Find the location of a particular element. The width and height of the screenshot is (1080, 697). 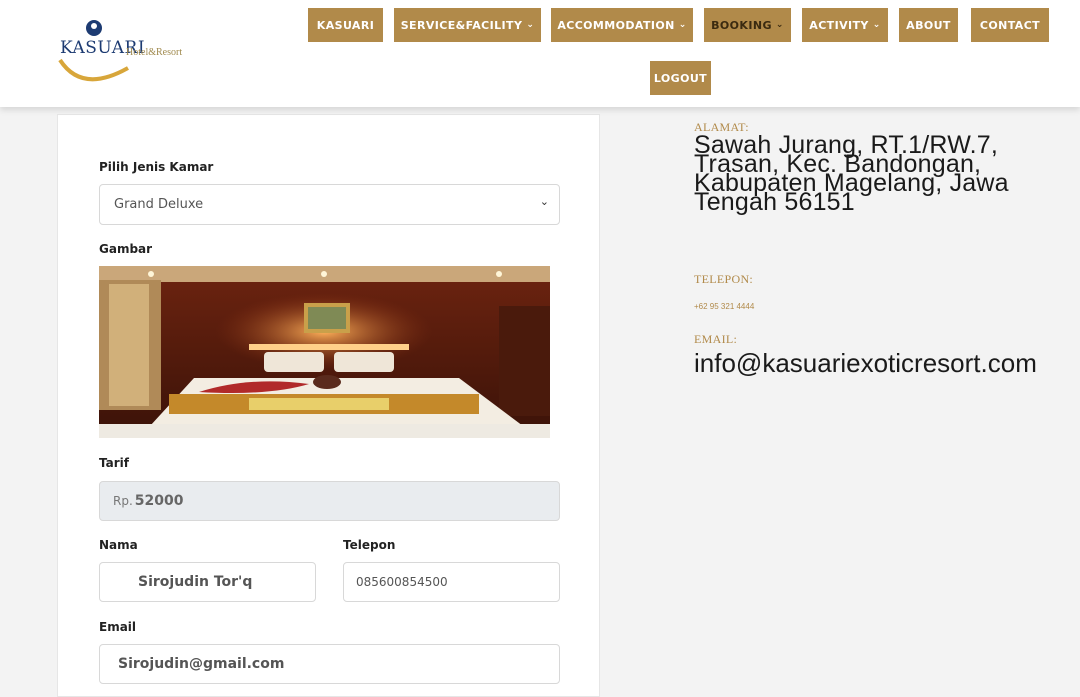

contact-email: info@kasuariexoticresort.com is located at coordinates (865, 363).